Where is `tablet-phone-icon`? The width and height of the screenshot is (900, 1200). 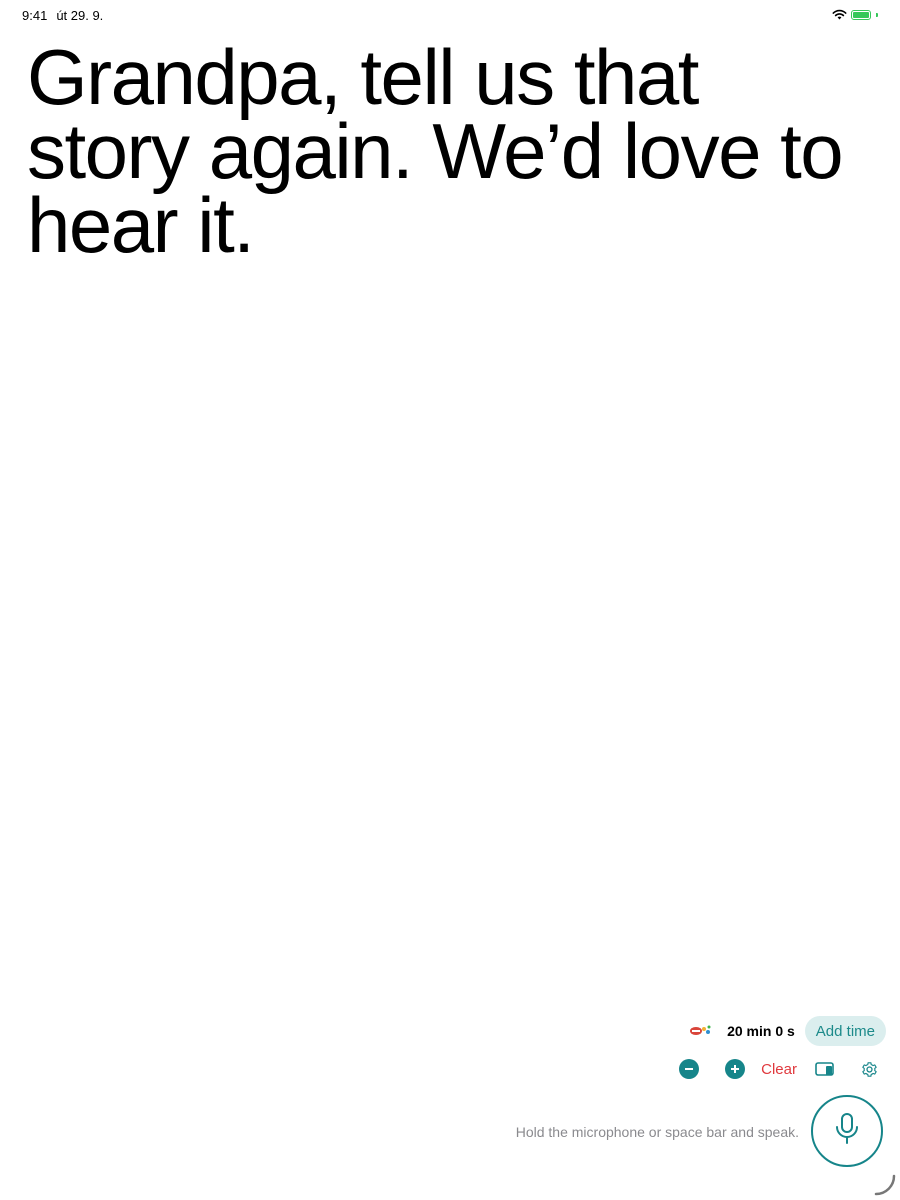 tablet-phone-icon is located at coordinates (825, 1069).